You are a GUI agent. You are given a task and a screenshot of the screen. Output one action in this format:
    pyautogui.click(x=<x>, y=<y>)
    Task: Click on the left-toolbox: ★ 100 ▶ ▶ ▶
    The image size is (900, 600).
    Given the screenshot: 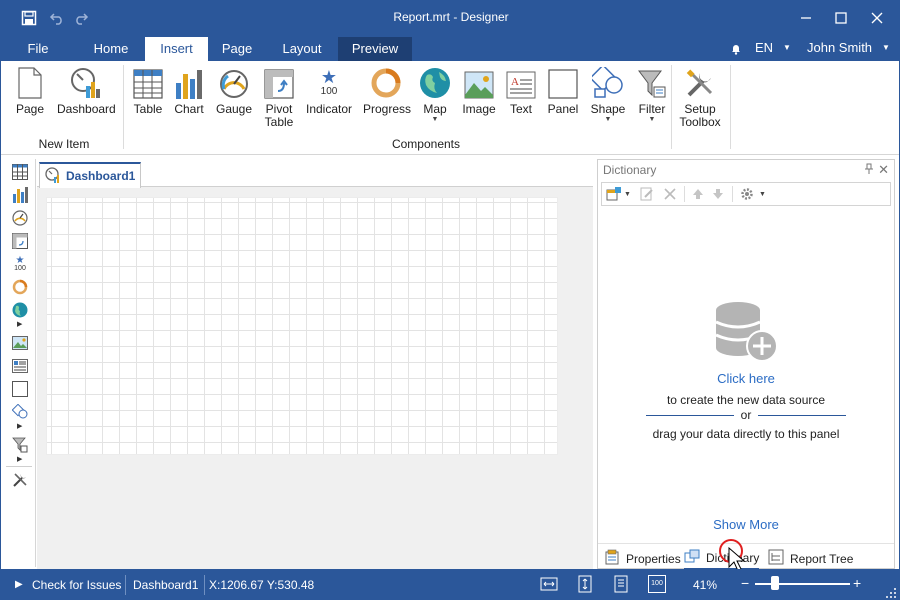 What is the action you would take?
    pyautogui.click(x=19, y=363)
    